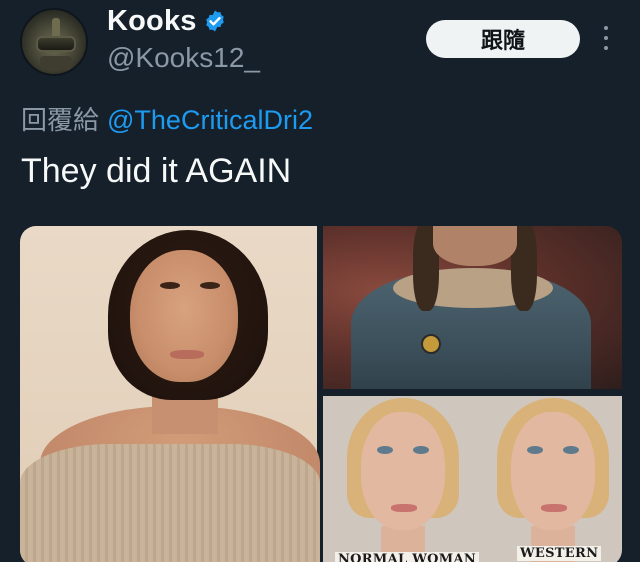 The height and width of the screenshot is (562, 640). What do you see at coordinates (183, 58) in the screenshot?
I see `author-handle: @Kooks12_` at bounding box center [183, 58].